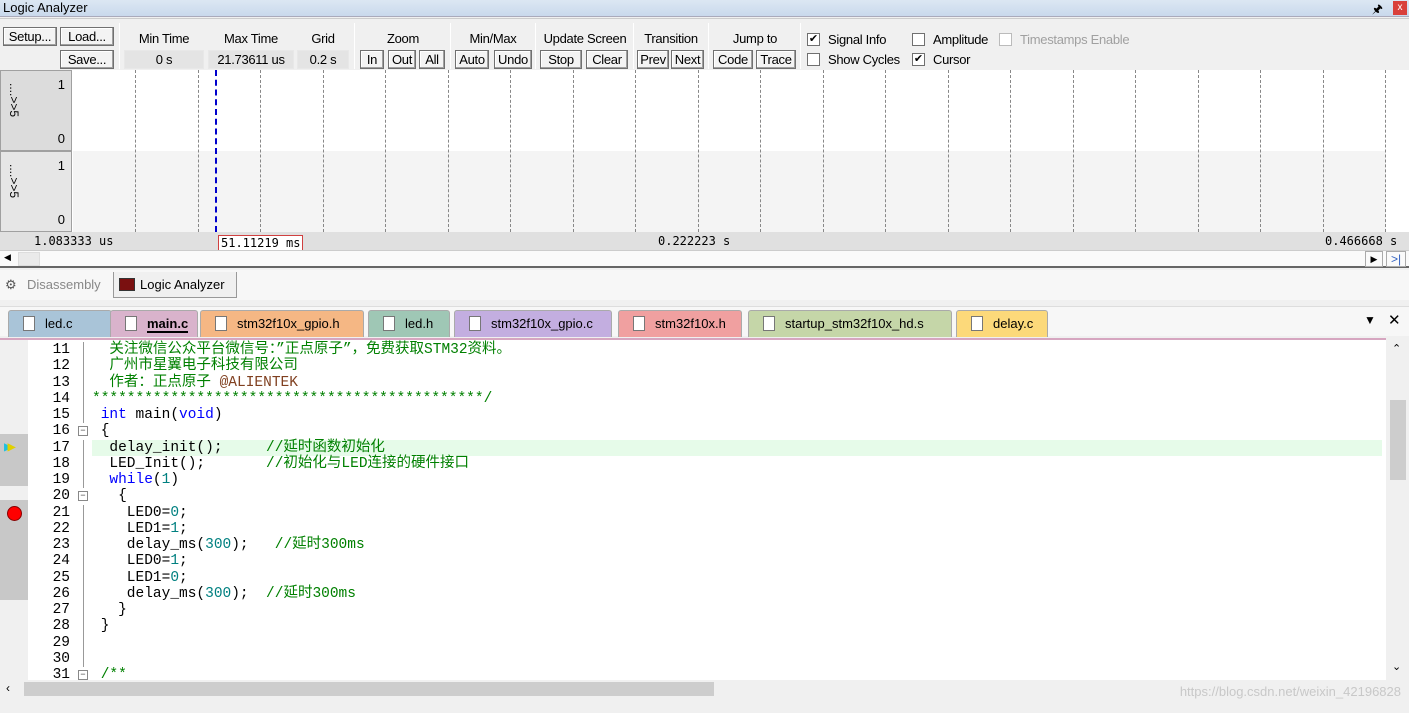 This screenshot has height=713, width=1409. What do you see at coordinates (690, 323) in the screenshot?
I see `tab-label: stm32f10x.h` at bounding box center [690, 323].